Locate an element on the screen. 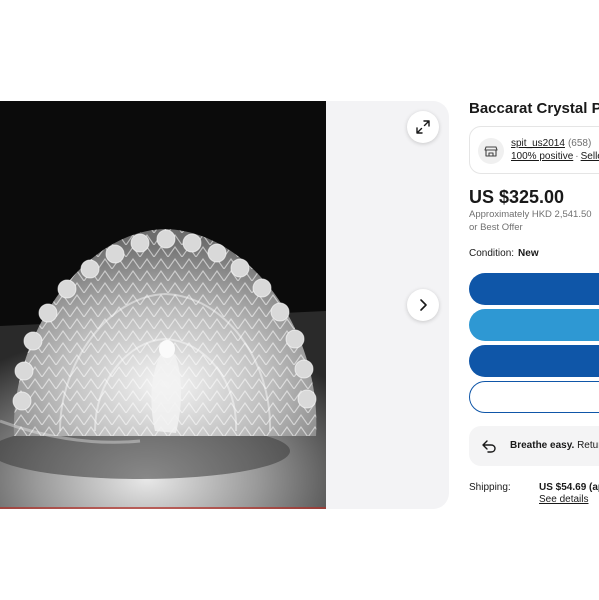 The image size is (599, 600). returns-bold: Breathe easy. is located at coordinates (542, 445).